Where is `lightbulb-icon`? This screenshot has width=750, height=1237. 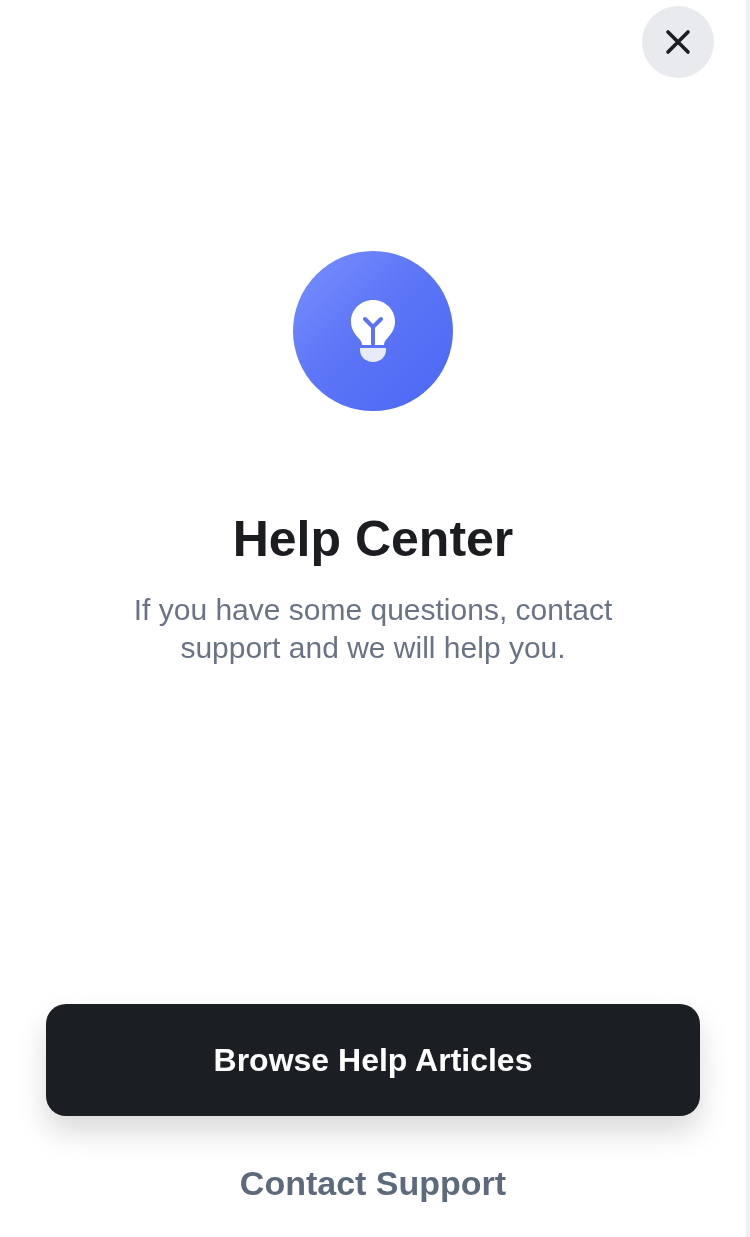 lightbulb-icon is located at coordinates (373, 331).